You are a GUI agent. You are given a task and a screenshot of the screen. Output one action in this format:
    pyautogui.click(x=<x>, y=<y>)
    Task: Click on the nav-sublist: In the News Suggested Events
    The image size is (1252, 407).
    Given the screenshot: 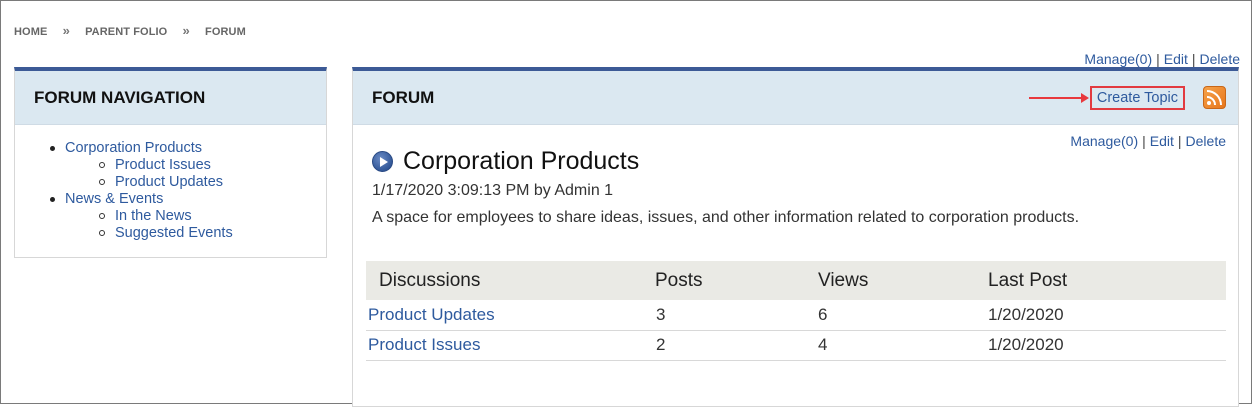 What is the action you would take?
    pyautogui.click(x=195, y=225)
    